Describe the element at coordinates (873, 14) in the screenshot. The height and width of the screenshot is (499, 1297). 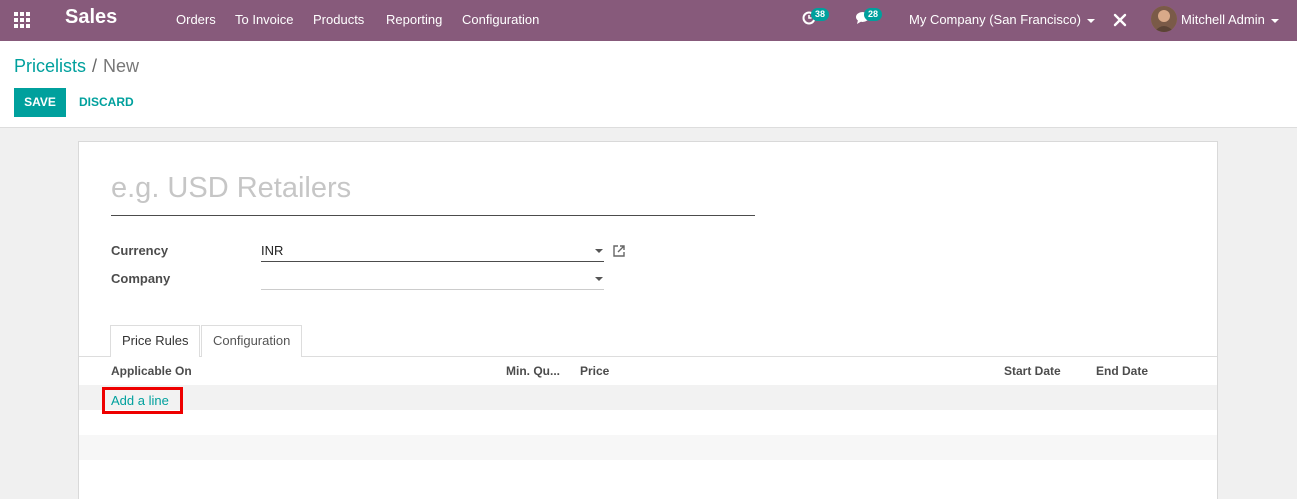
I see `messages-badge: 28` at that location.